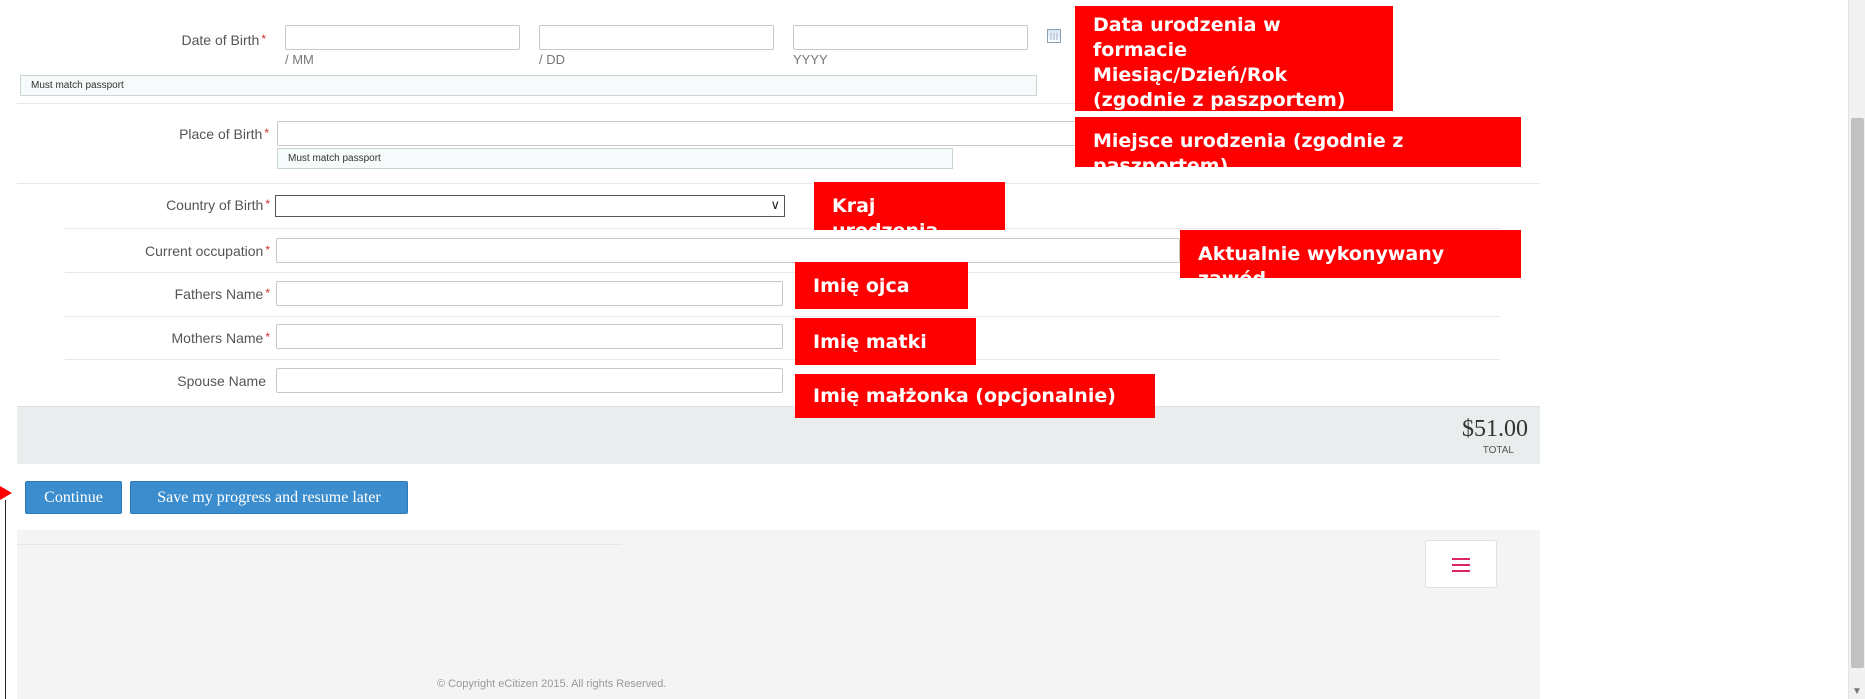 This screenshot has height=699, width=1865. I want to click on scroll-down-icon: ▼, so click(1857, 691).